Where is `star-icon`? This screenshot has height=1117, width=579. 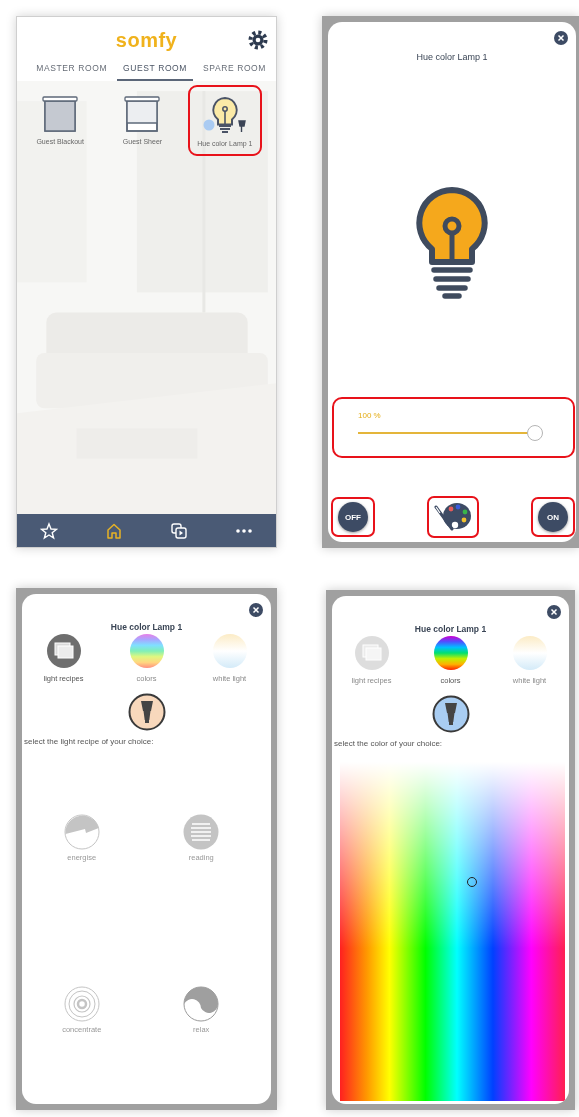
star-icon is located at coordinates (49, 530).